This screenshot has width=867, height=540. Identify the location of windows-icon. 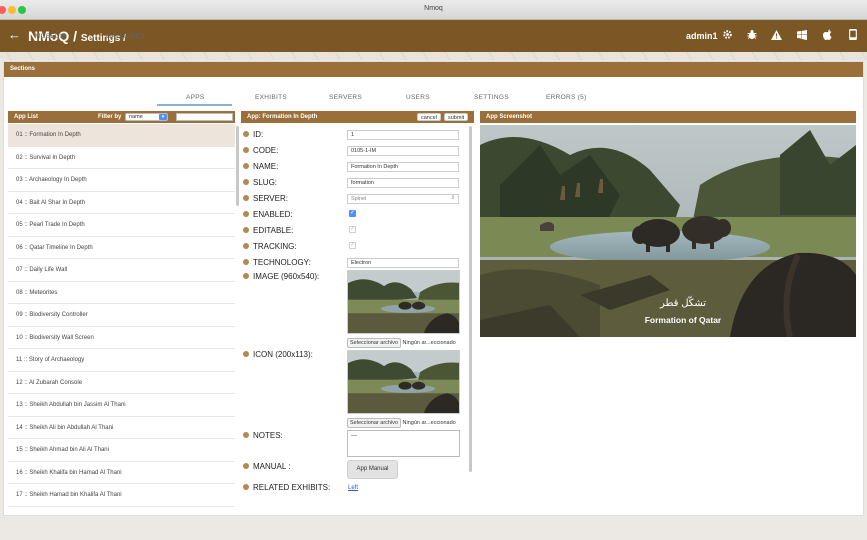
(802, 36).